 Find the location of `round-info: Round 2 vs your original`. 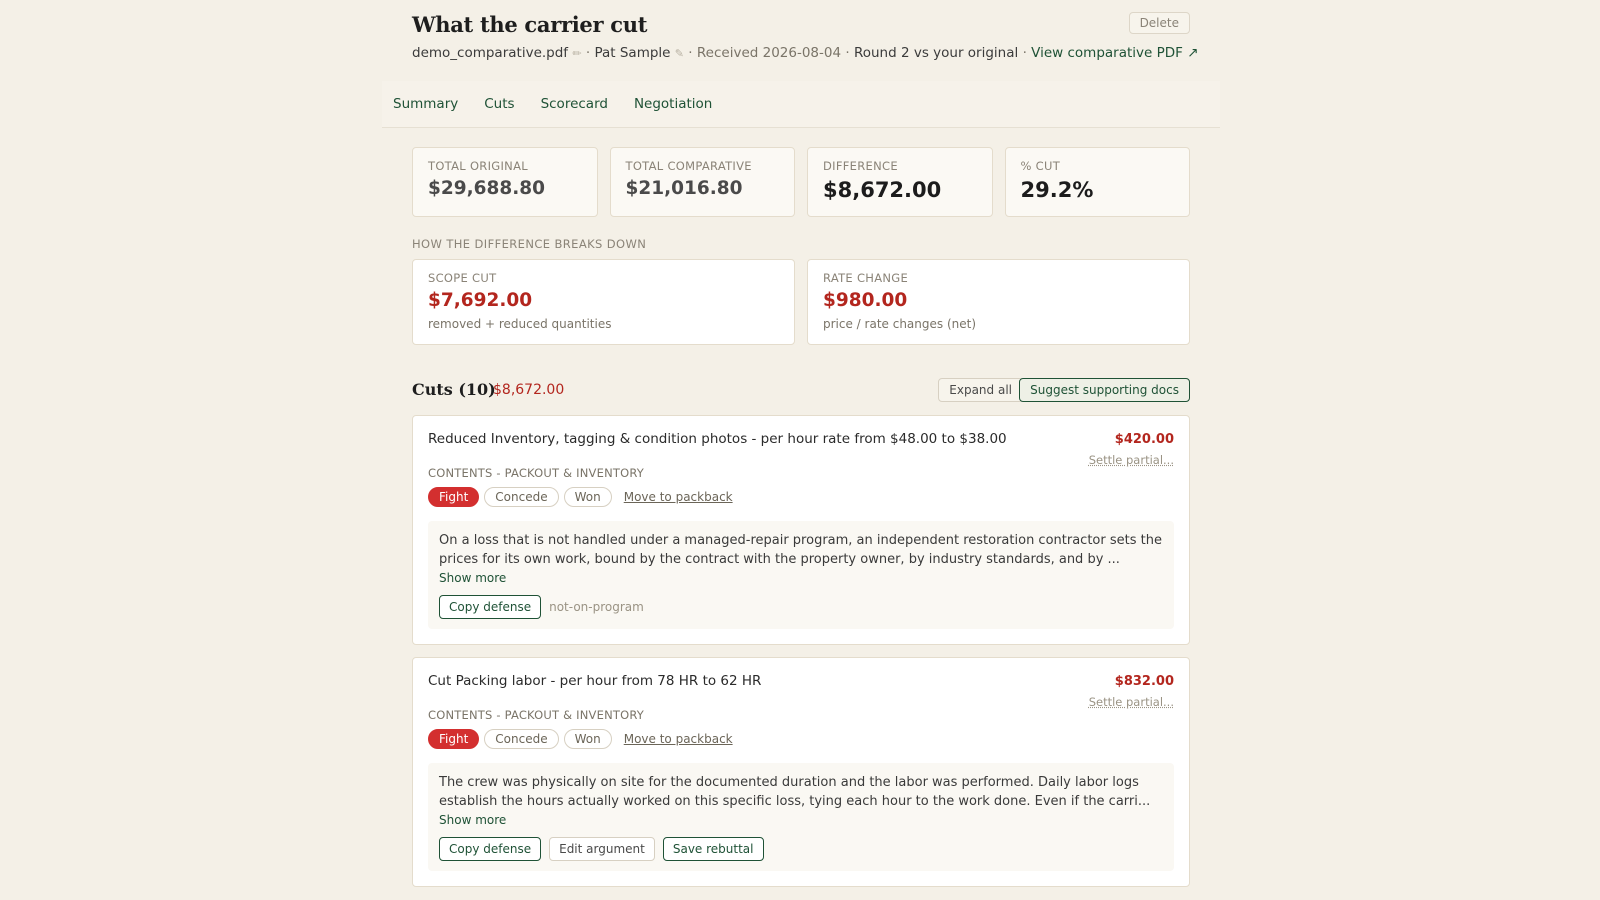

round-info: Round 2 vs your original is located at coordinates (936, 53).